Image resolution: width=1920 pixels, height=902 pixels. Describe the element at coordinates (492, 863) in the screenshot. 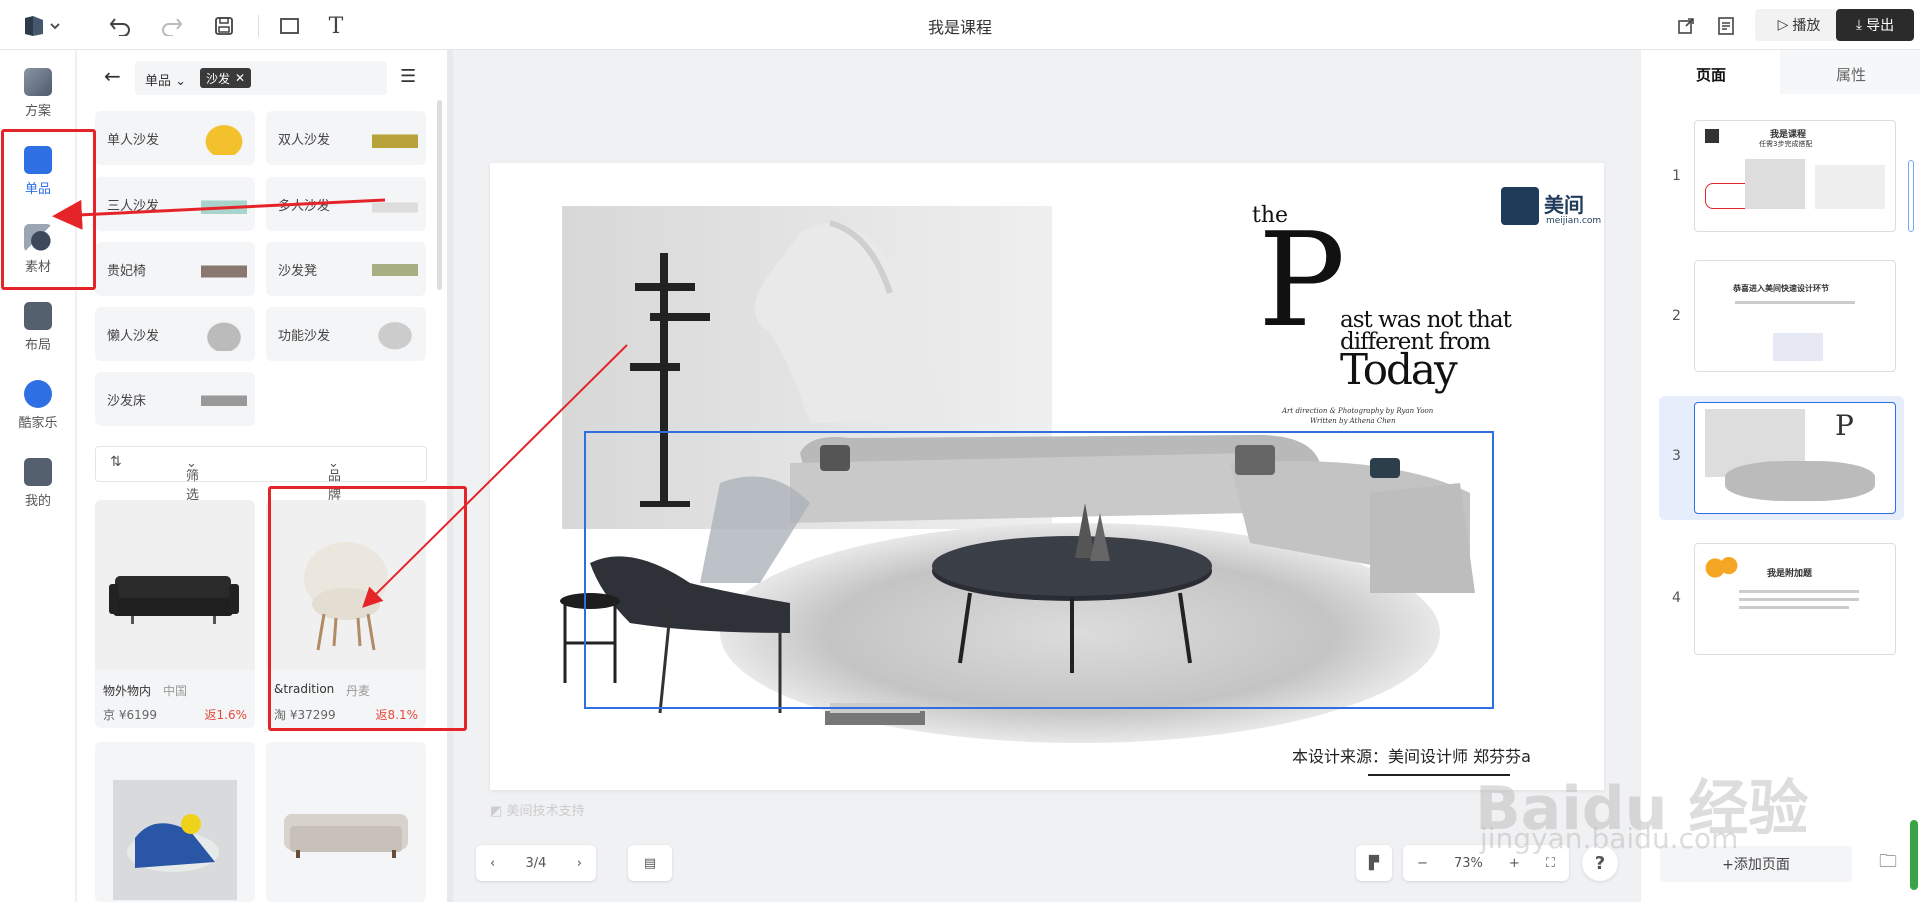

I see `prev-page-icon: ‹` at that location.